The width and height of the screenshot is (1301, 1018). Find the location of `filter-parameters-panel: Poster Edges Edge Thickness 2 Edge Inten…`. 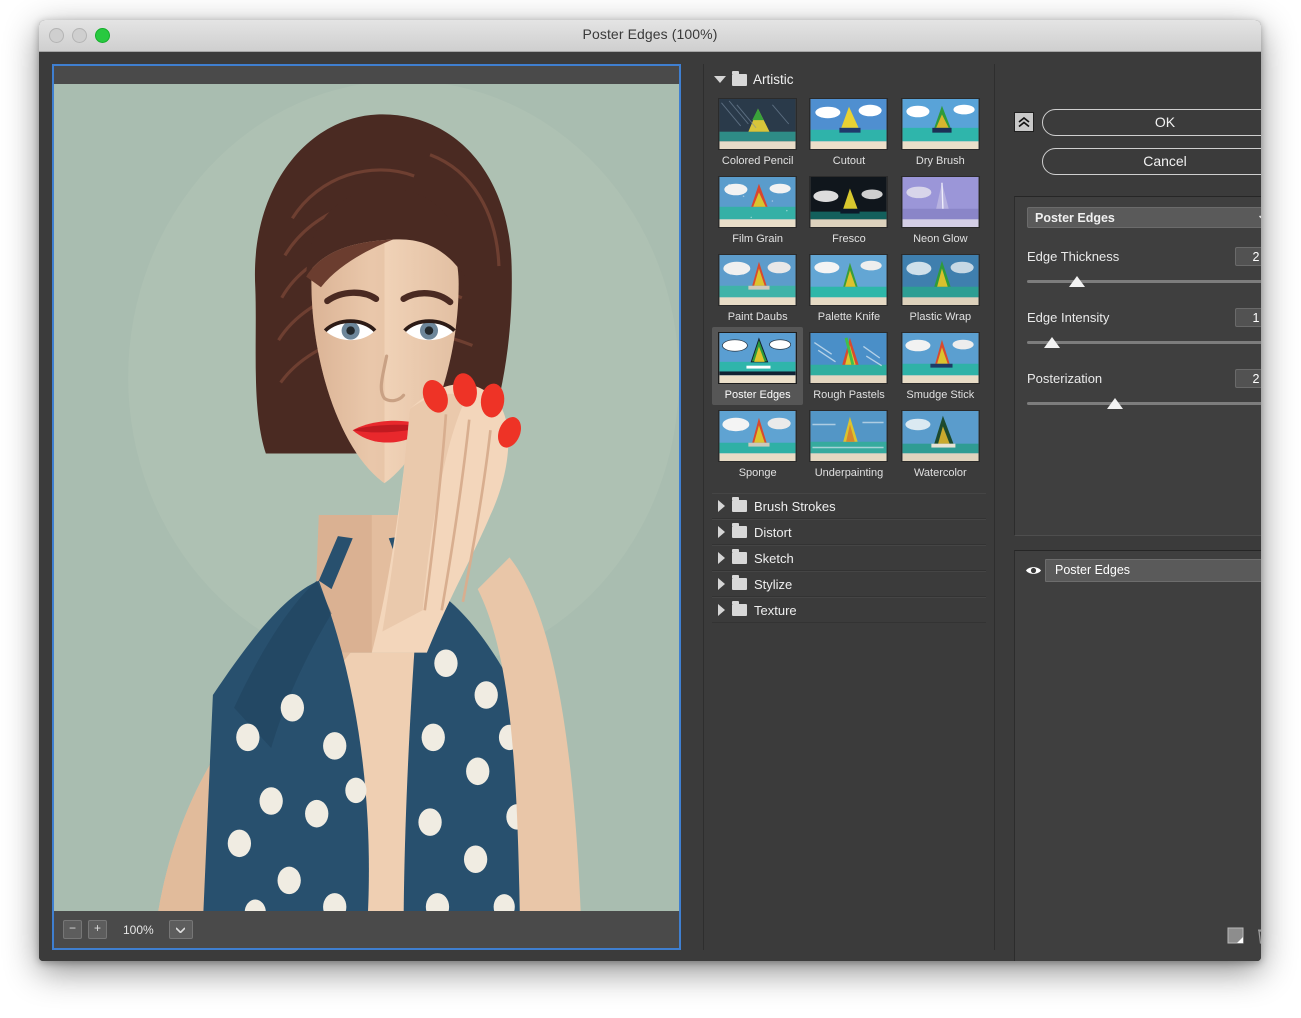

filter-parameters-panel: Poster Edges Edge Thickness 2 Edge Inten… is located at coordinates (1137, 366).